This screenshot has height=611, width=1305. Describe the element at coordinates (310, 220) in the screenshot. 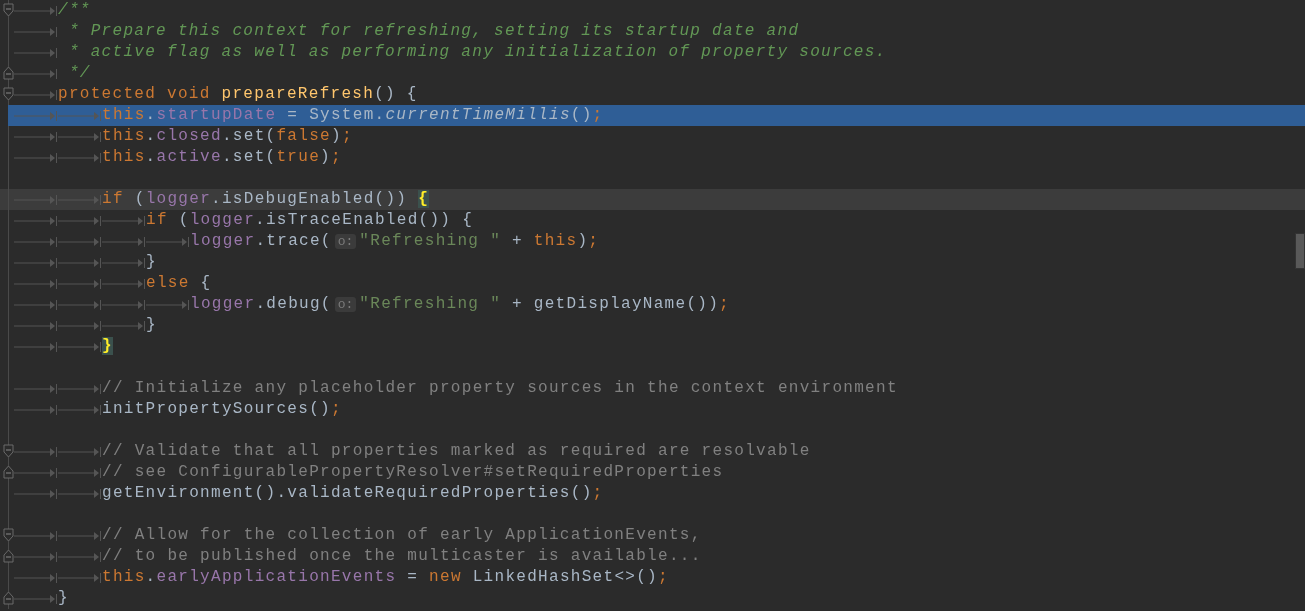

I see `code-line: if (logger.isTraceEnabled()) {` at that location.